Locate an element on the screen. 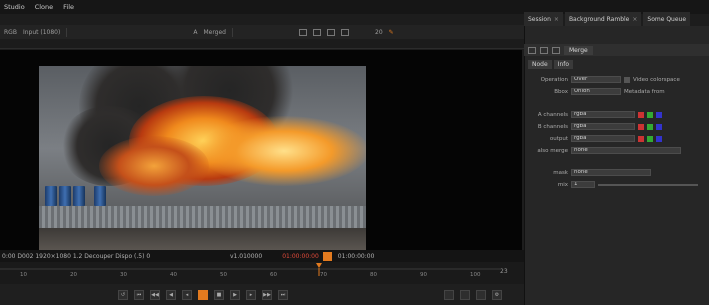 This screenshot has width=709, height=305. grid-icon is located at coordinates (303, 32).